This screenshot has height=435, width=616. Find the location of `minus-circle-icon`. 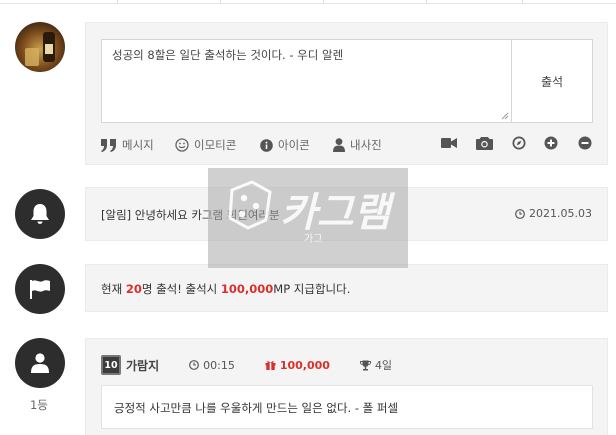

minus-circle-icon is located at coordinates (585, 143).